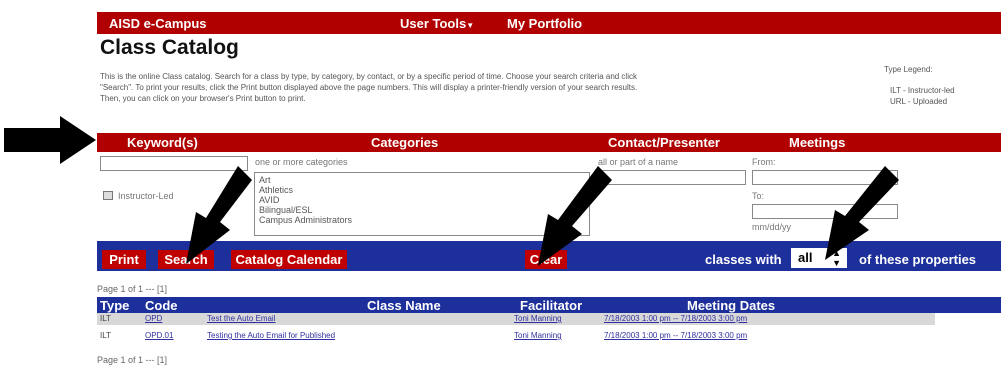 This screenshot has width=1001, height=368. What do you see at coordinates (862, 213) in the screenshot?
I see `arrow-match-icon` at bounding box center [862, 213].